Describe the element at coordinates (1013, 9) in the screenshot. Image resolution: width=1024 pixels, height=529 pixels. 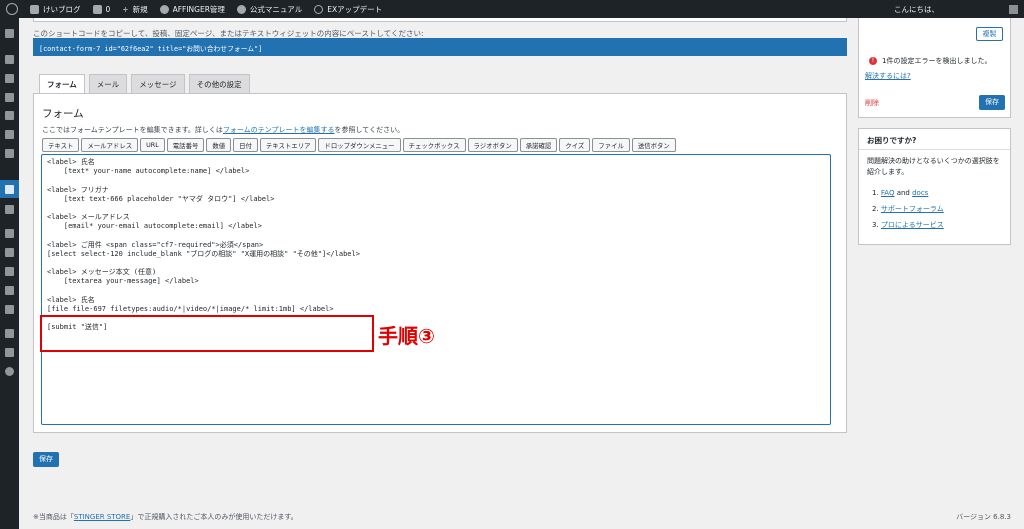
I see `avatar` at that location.